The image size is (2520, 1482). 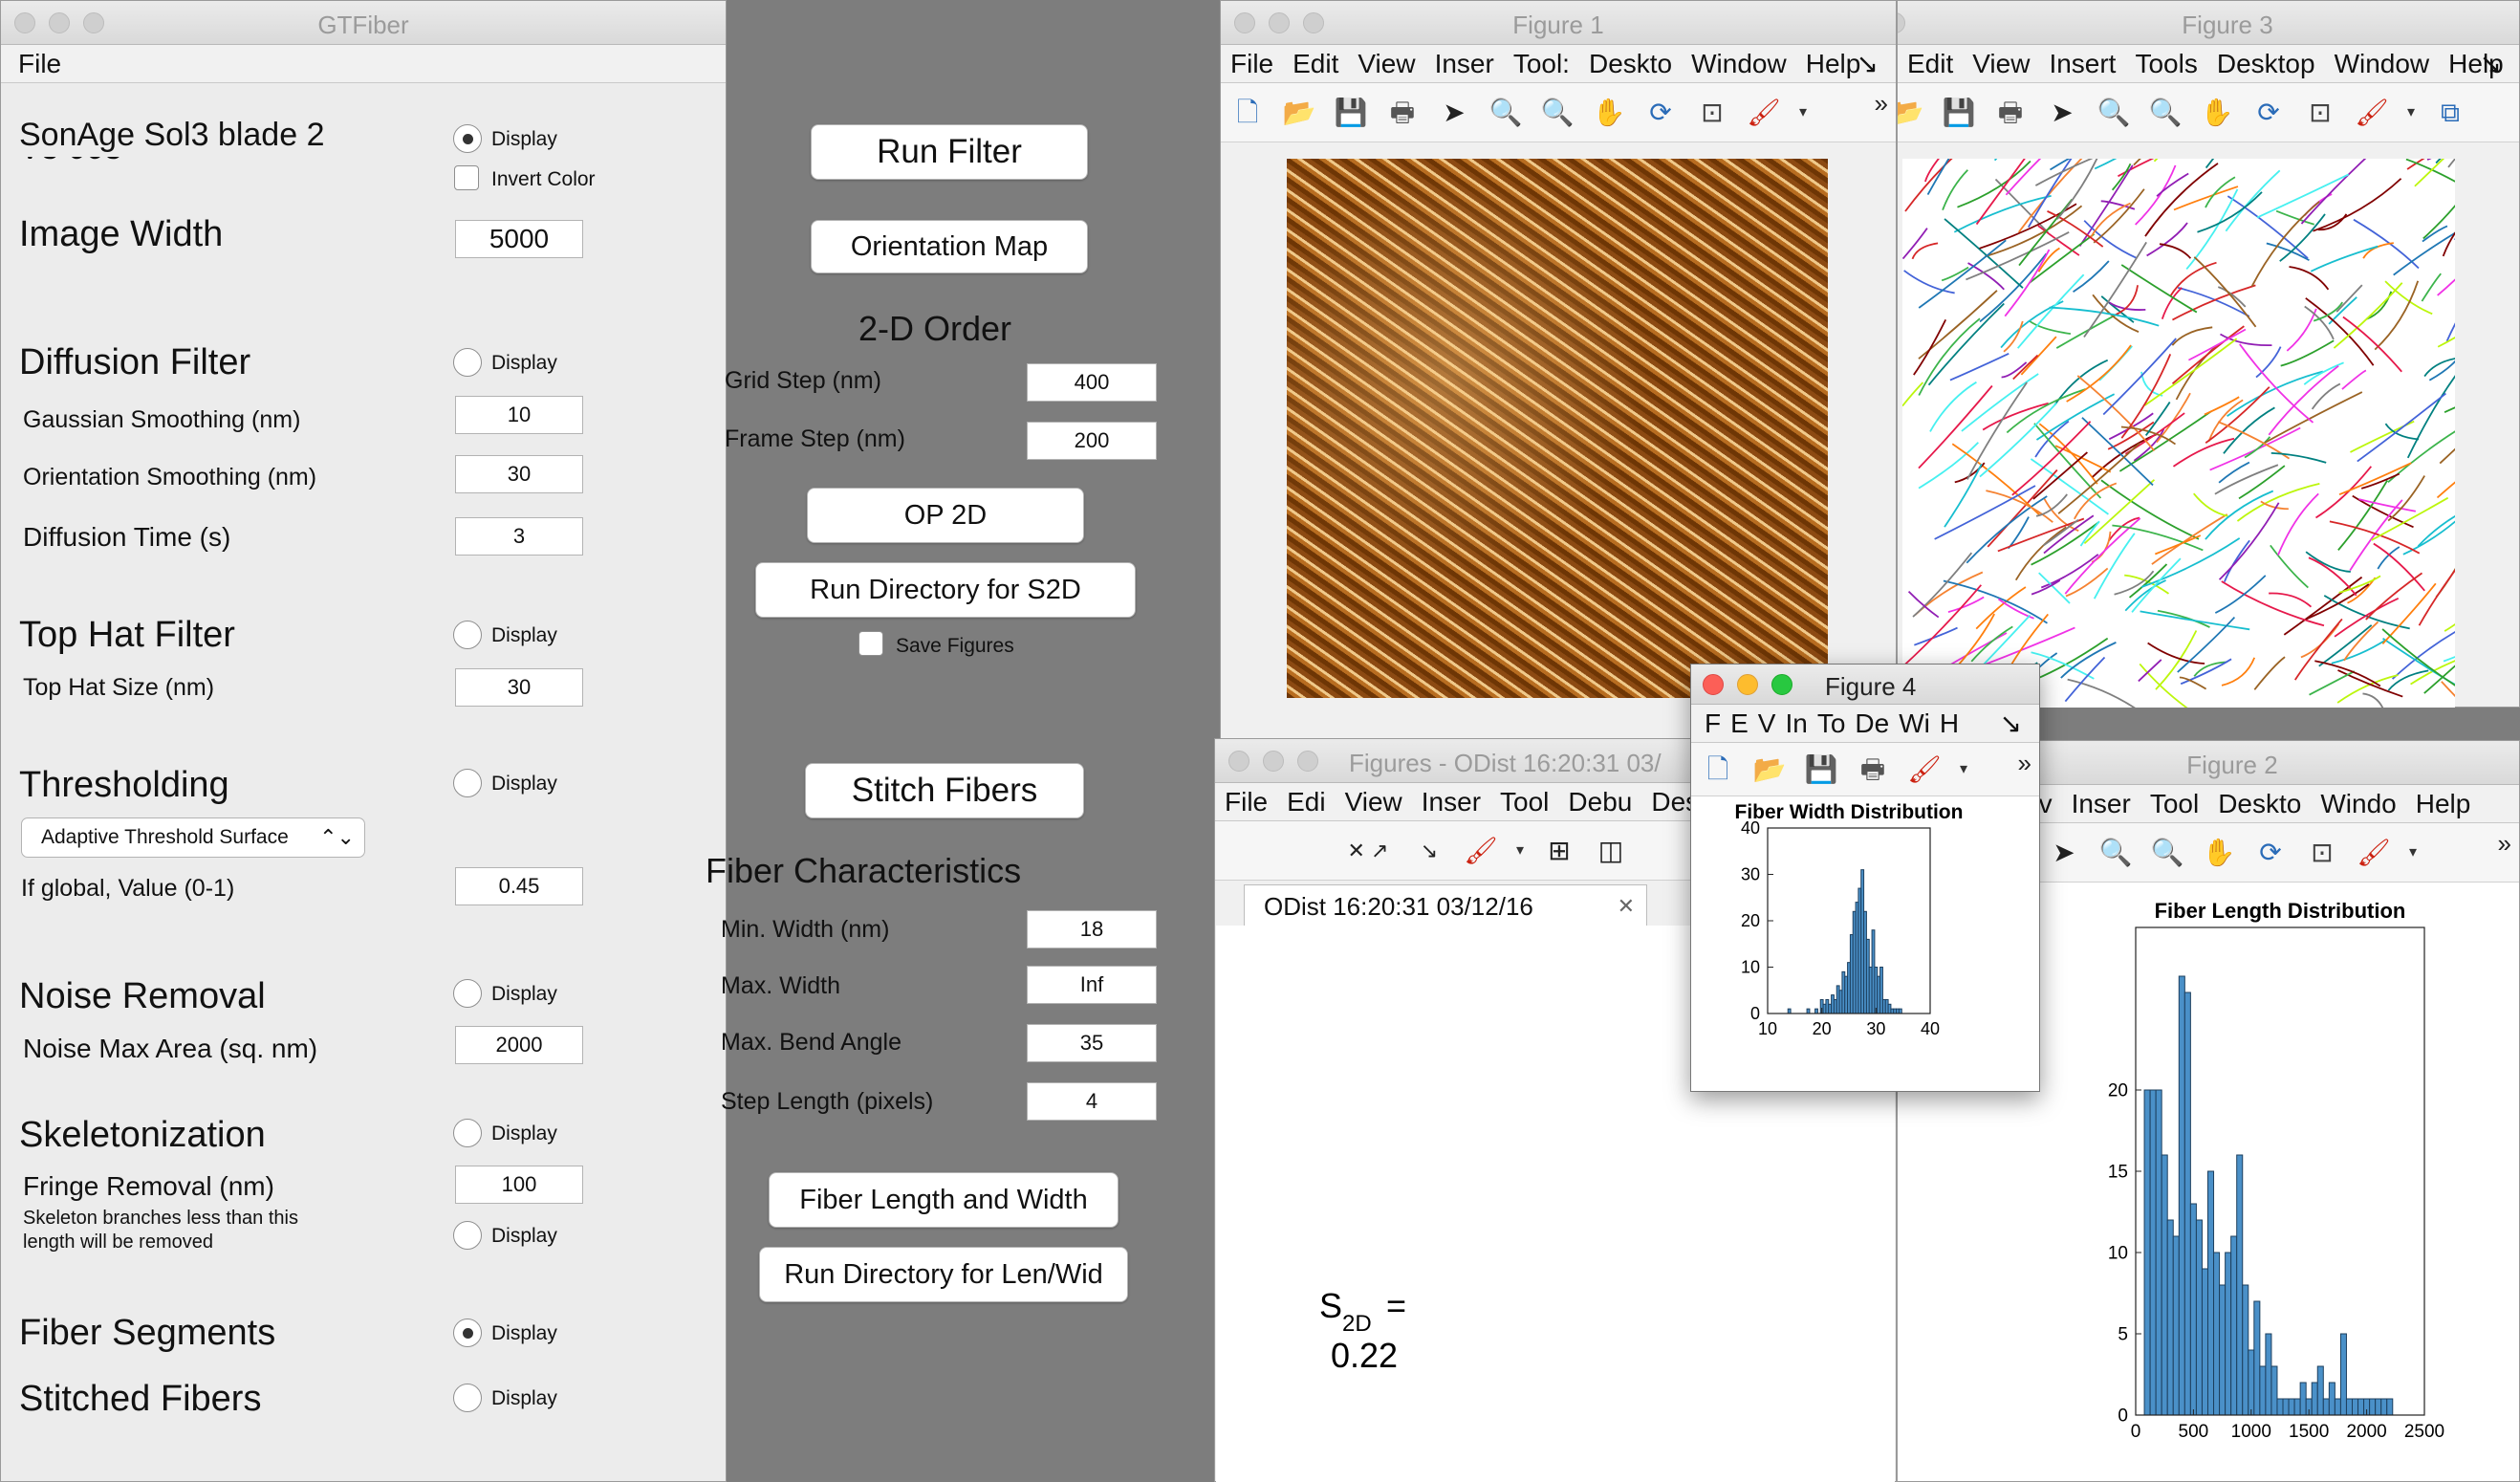 I want to click on toolbar-overflow-icon: », so click(x=2024, y=763).